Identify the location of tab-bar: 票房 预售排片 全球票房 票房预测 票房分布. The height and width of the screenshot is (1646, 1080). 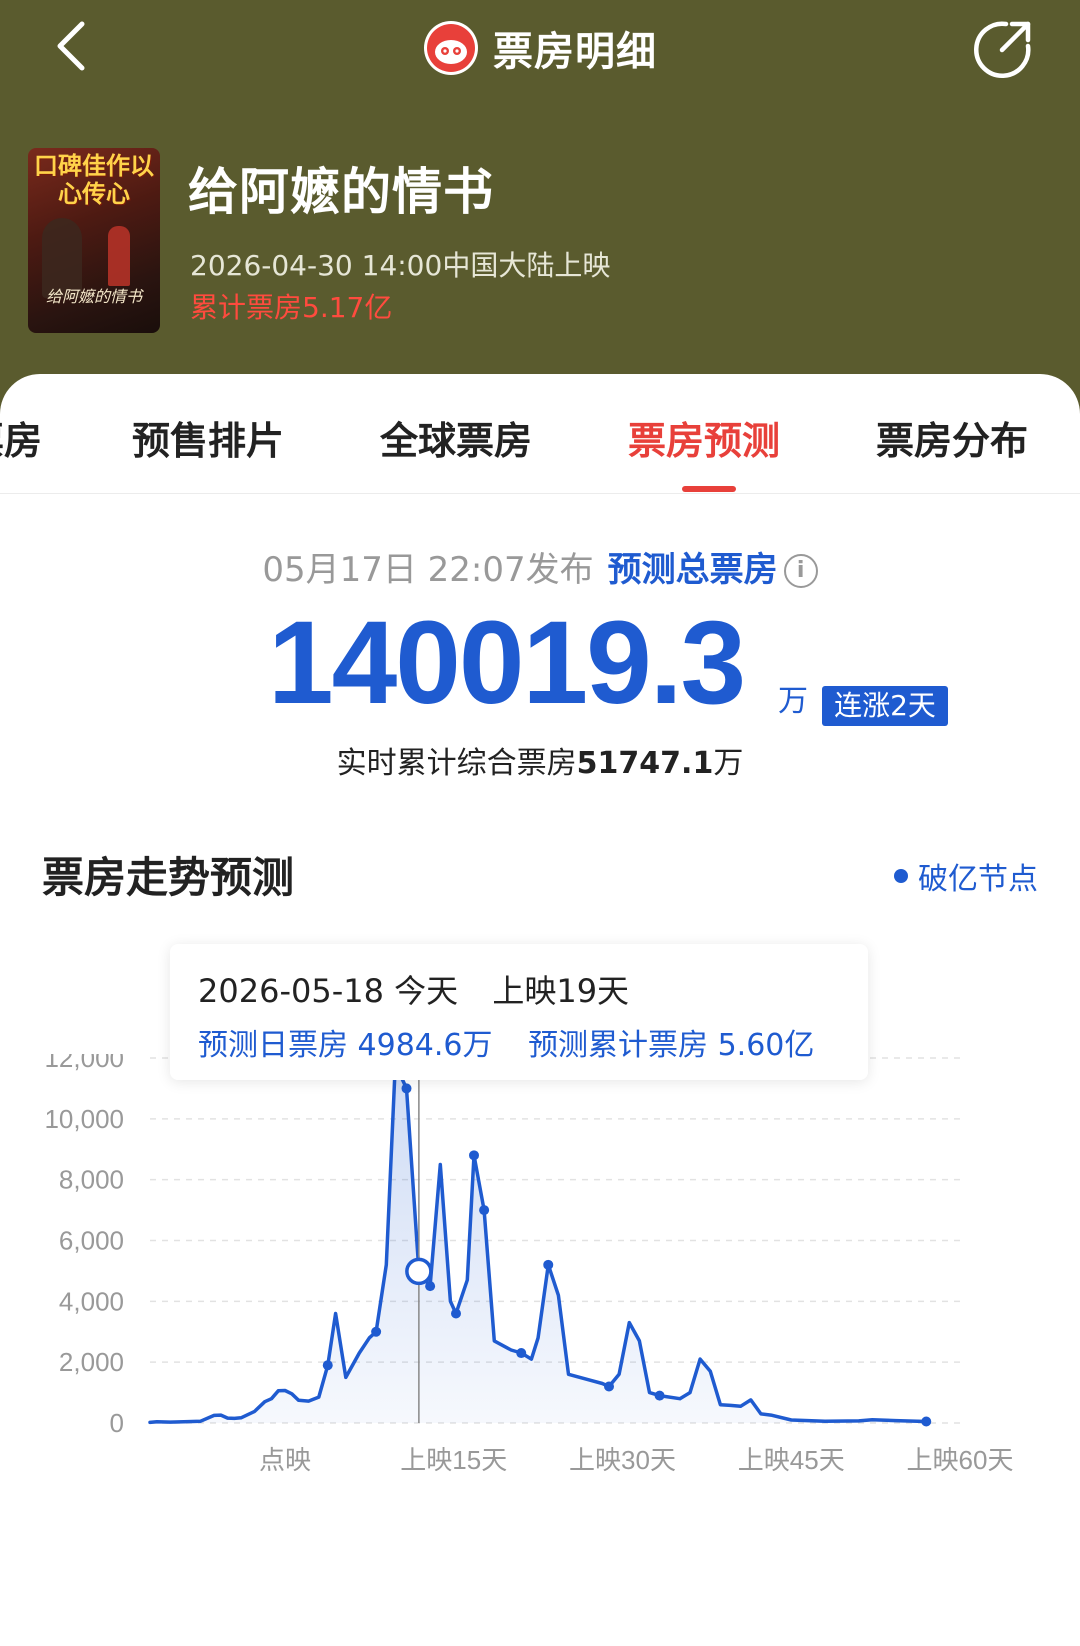
(540, 434).